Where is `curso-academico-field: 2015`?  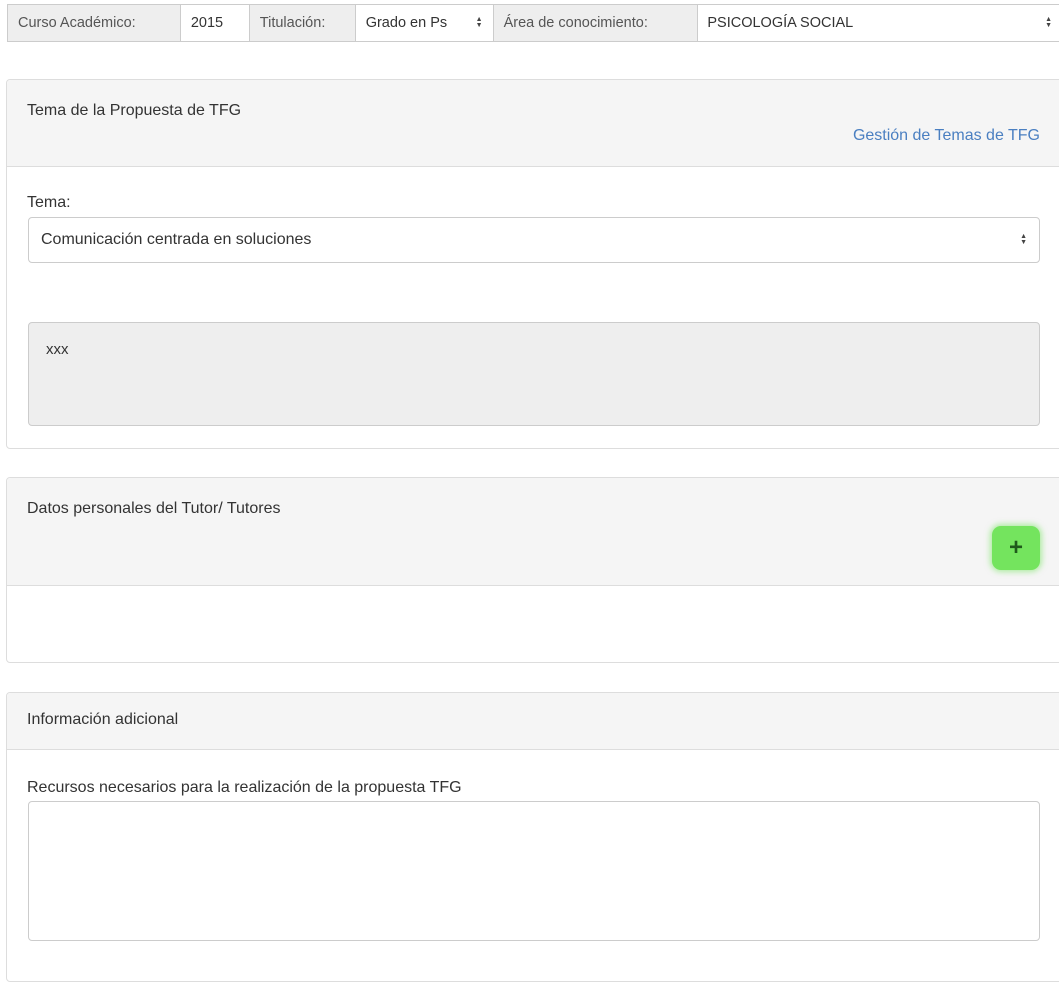
curso-academico-field: 2015 is located at coordinates (214, 23).